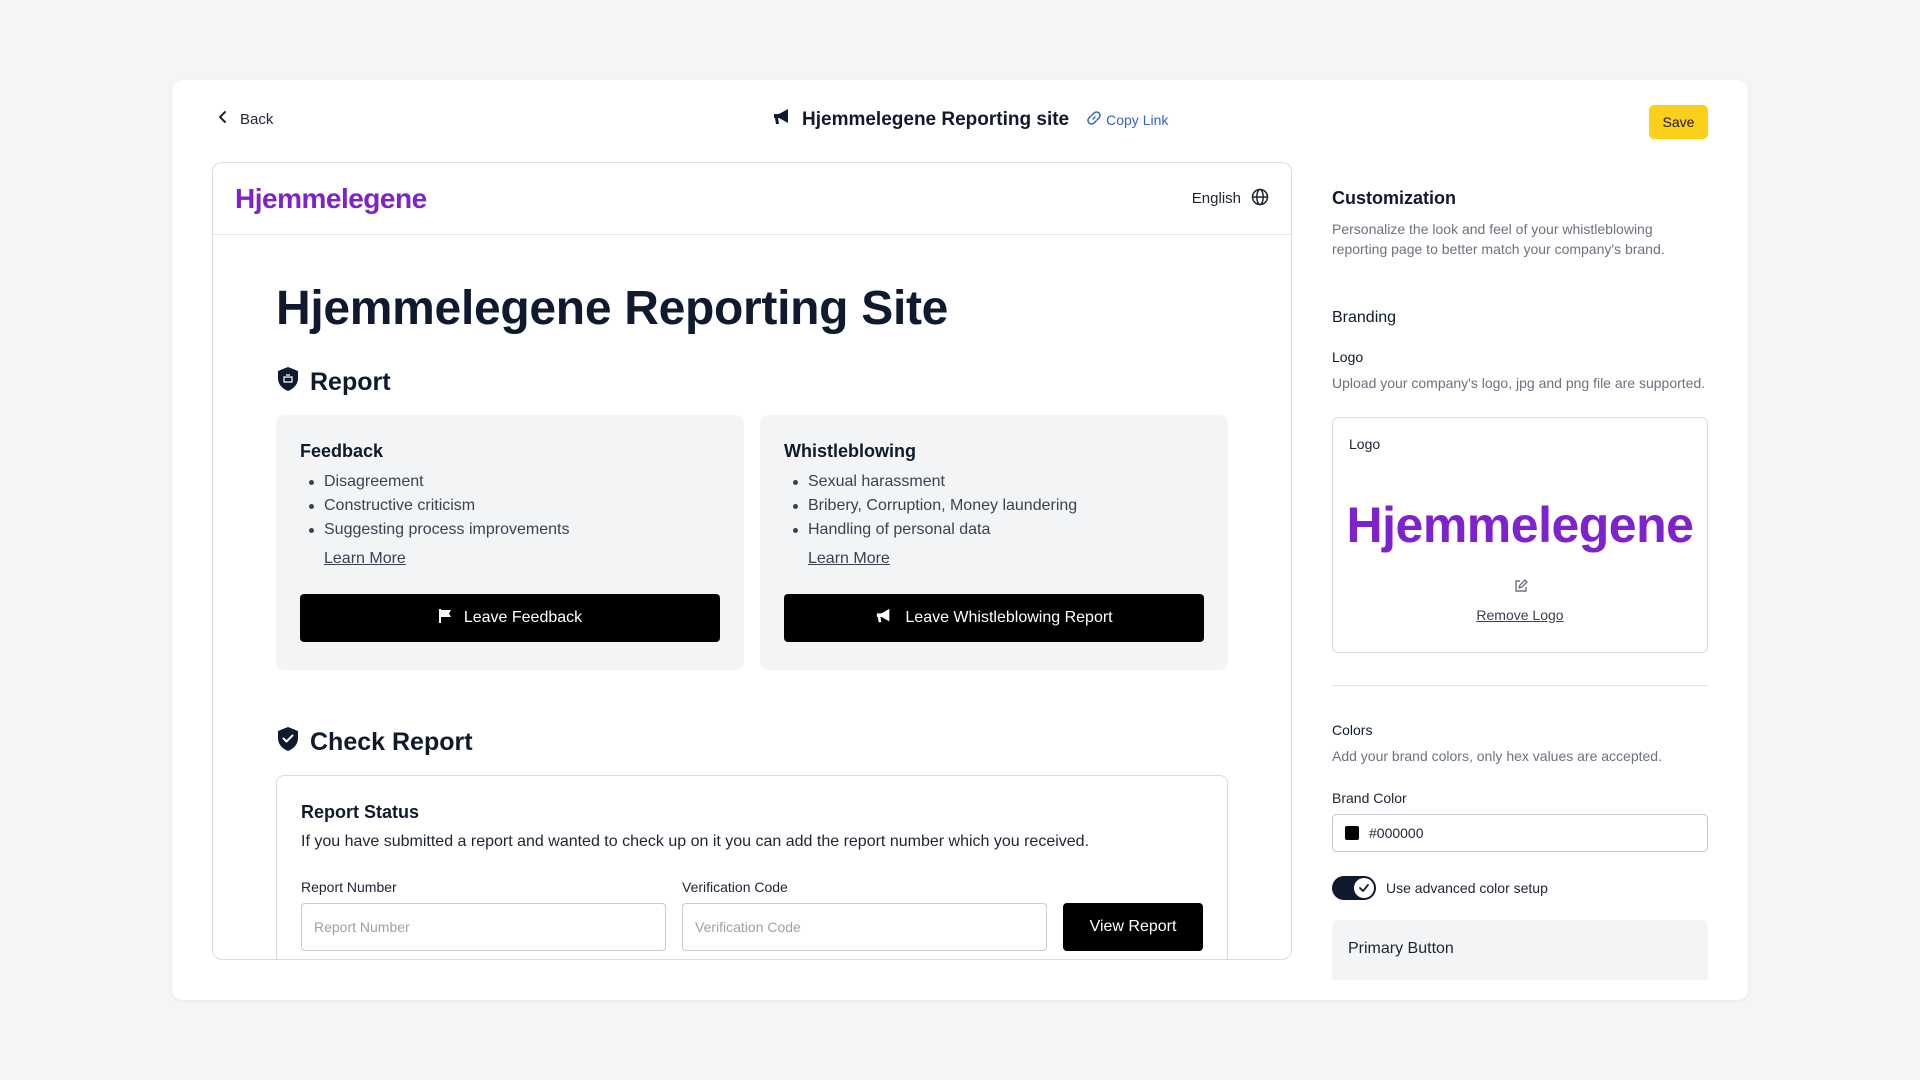 This screenshot has width=1920, height=1080. I want to click on list-item: Suggesting process improvements, so click(510, 530).